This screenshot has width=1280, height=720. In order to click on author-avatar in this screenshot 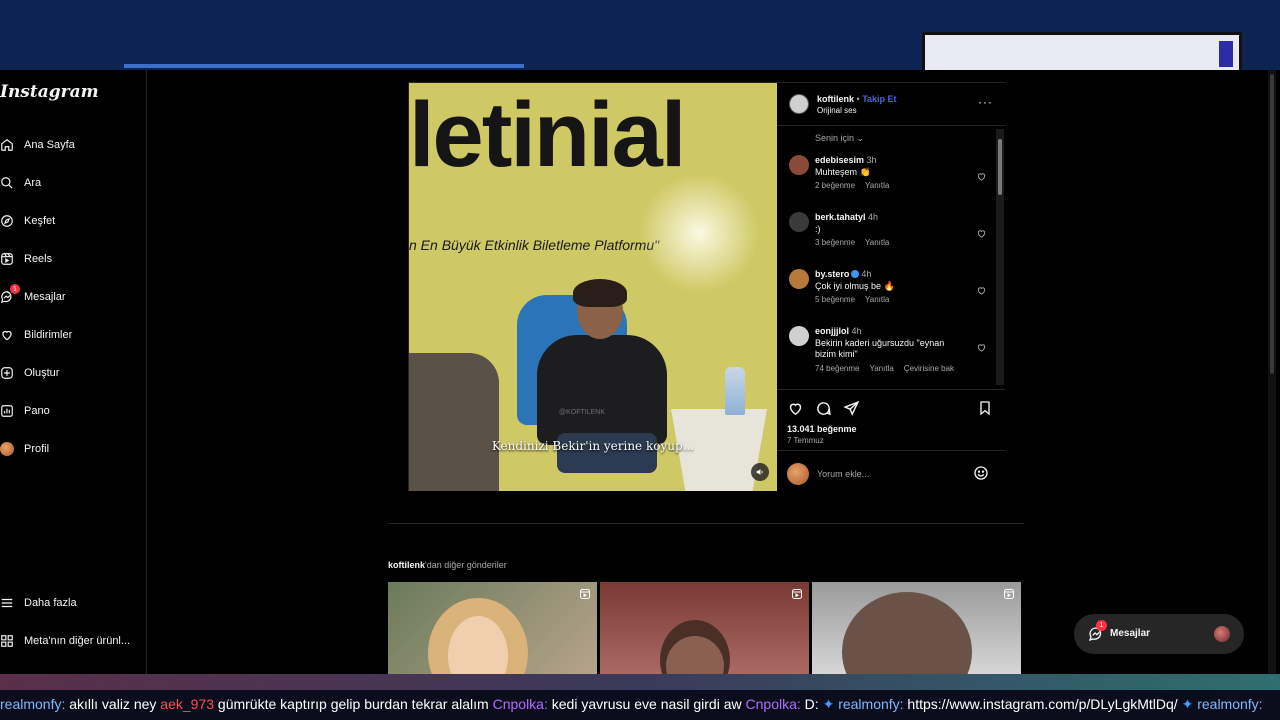, I will do `click(799, 104)`.